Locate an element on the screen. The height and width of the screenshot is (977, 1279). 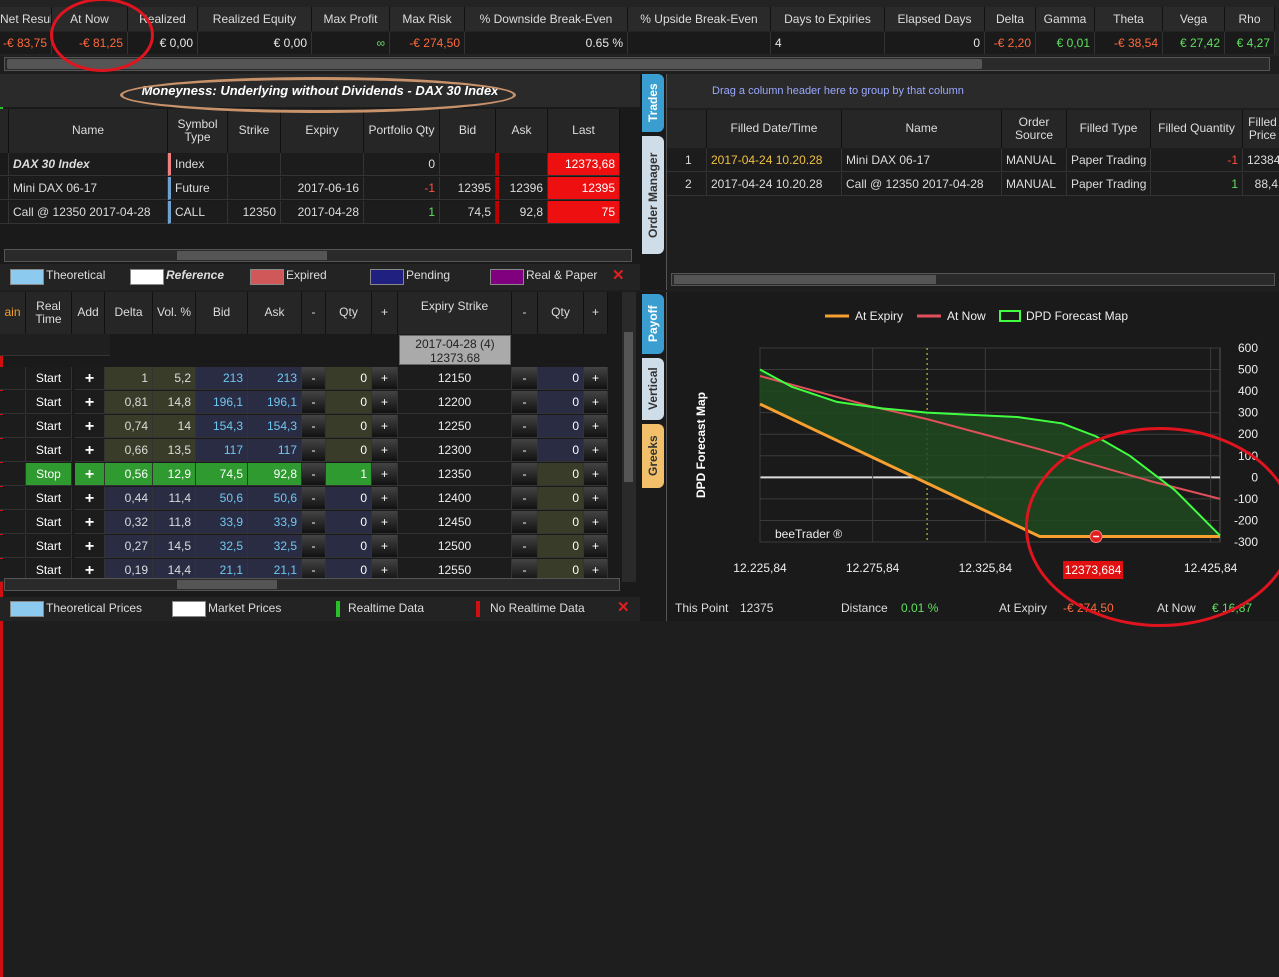
metric-header-9: Elapsed Days is located at coordinates (935, 19).